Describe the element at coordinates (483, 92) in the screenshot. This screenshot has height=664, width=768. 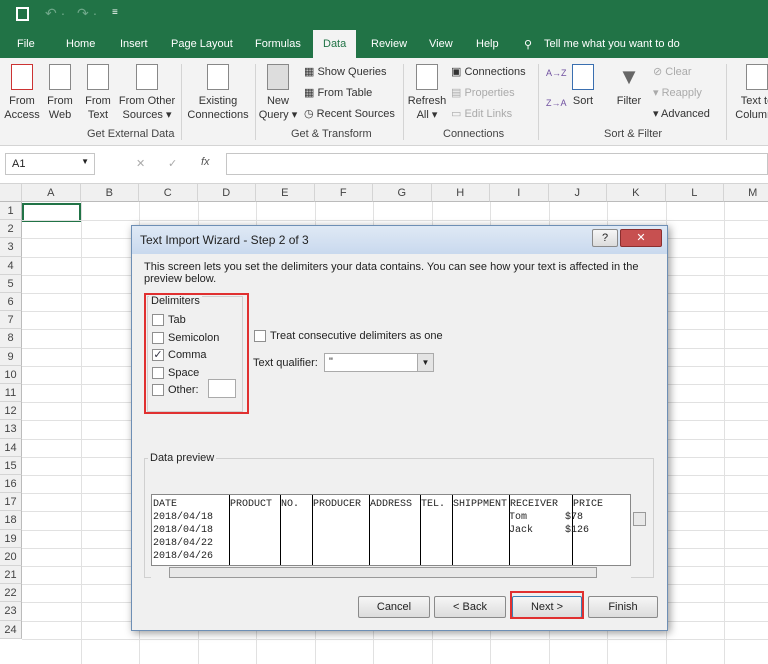
I see `properties-button: ▤ Properties` at that location.